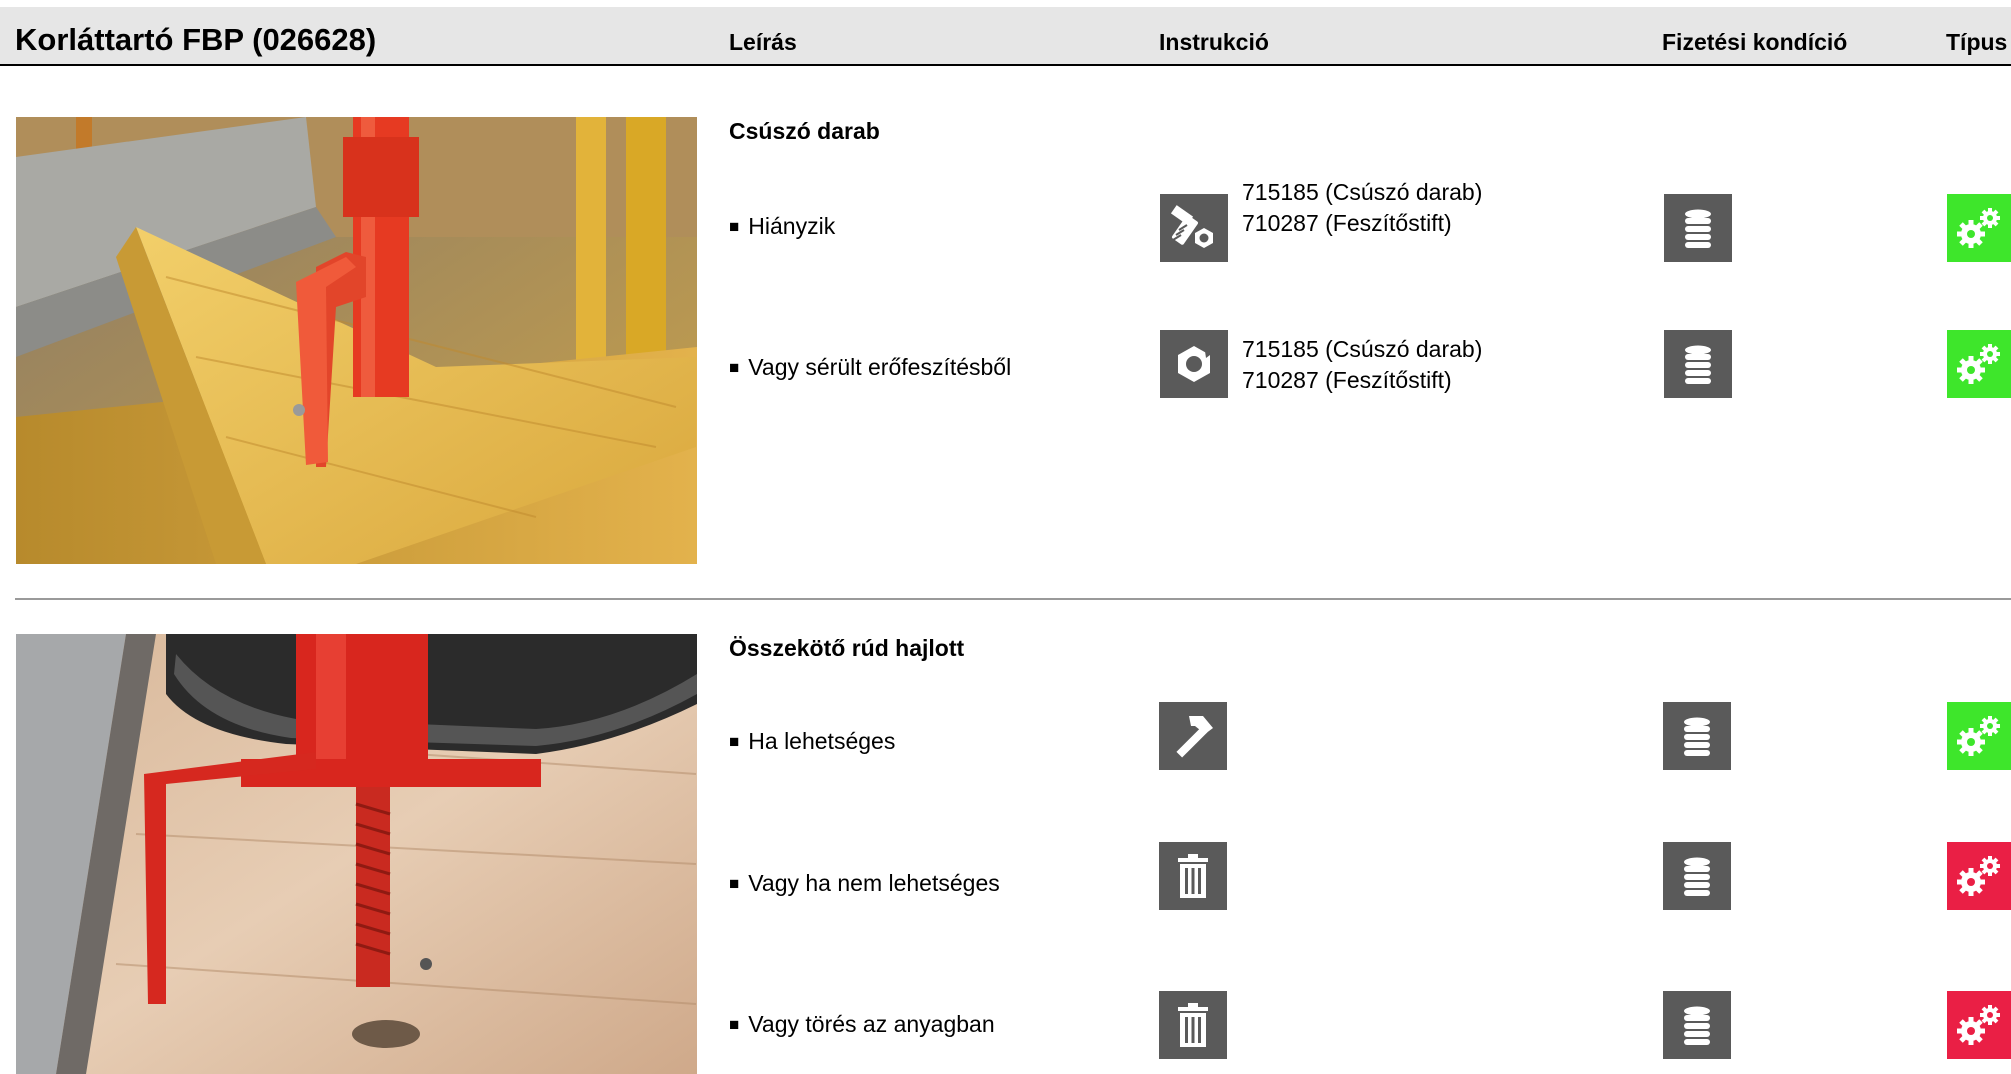 This screenshot has width=2011, height=1074. Describe the element at coordinates (874, 883) in the screenshot. I see `row-description-text: Vagy ha nem lehetséges` at that location.